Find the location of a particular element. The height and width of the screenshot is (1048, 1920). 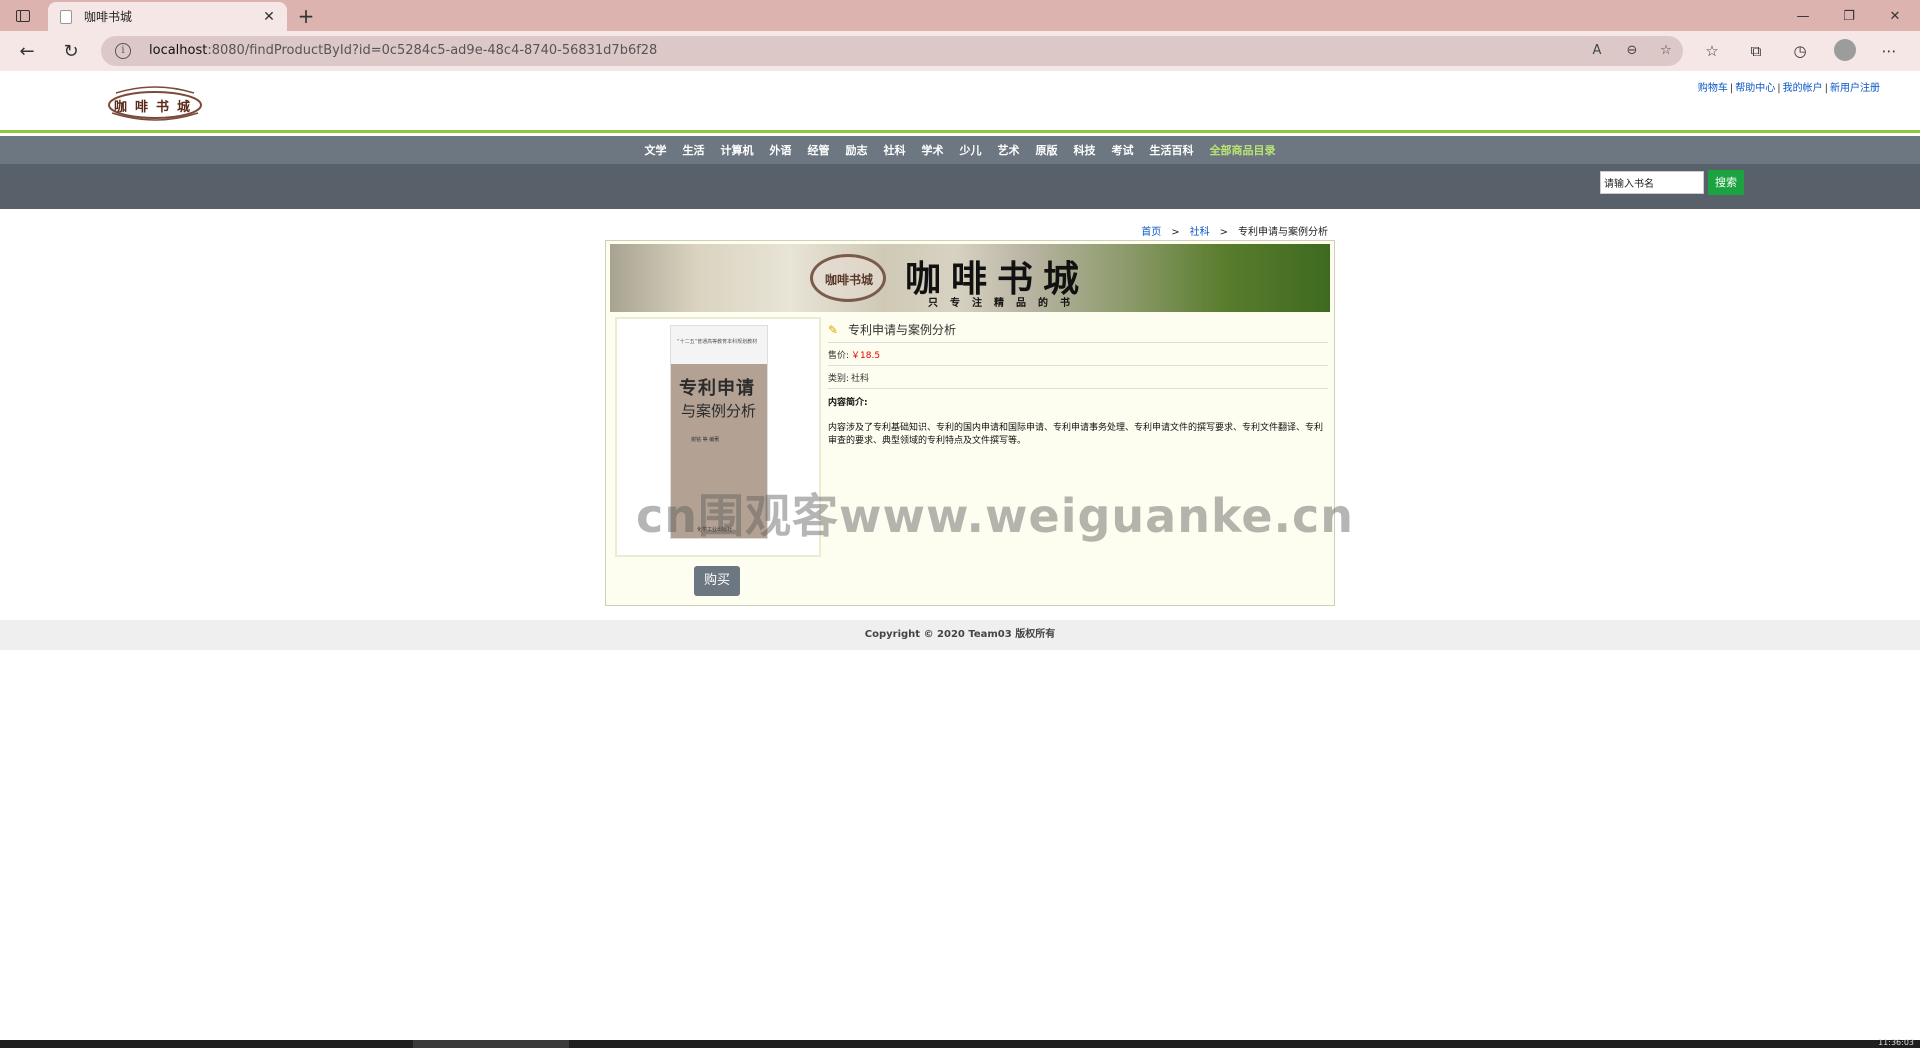

taskbar-clock: 11:36:03 is located at coordinates (1896, 1042).